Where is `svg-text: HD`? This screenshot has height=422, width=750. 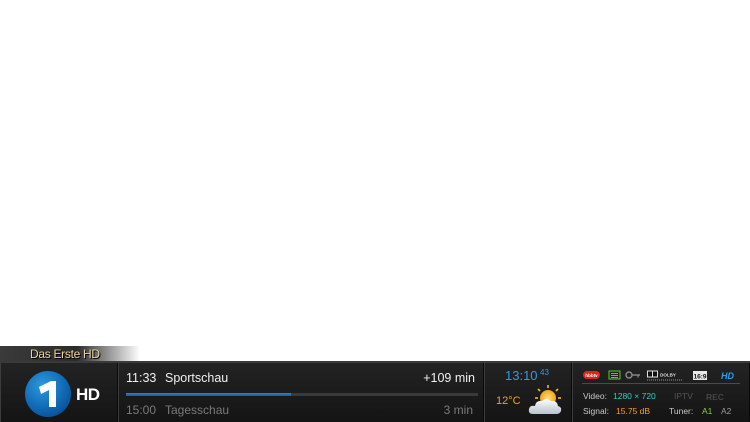
svg-text: HD is located at coordinates (727, 376).